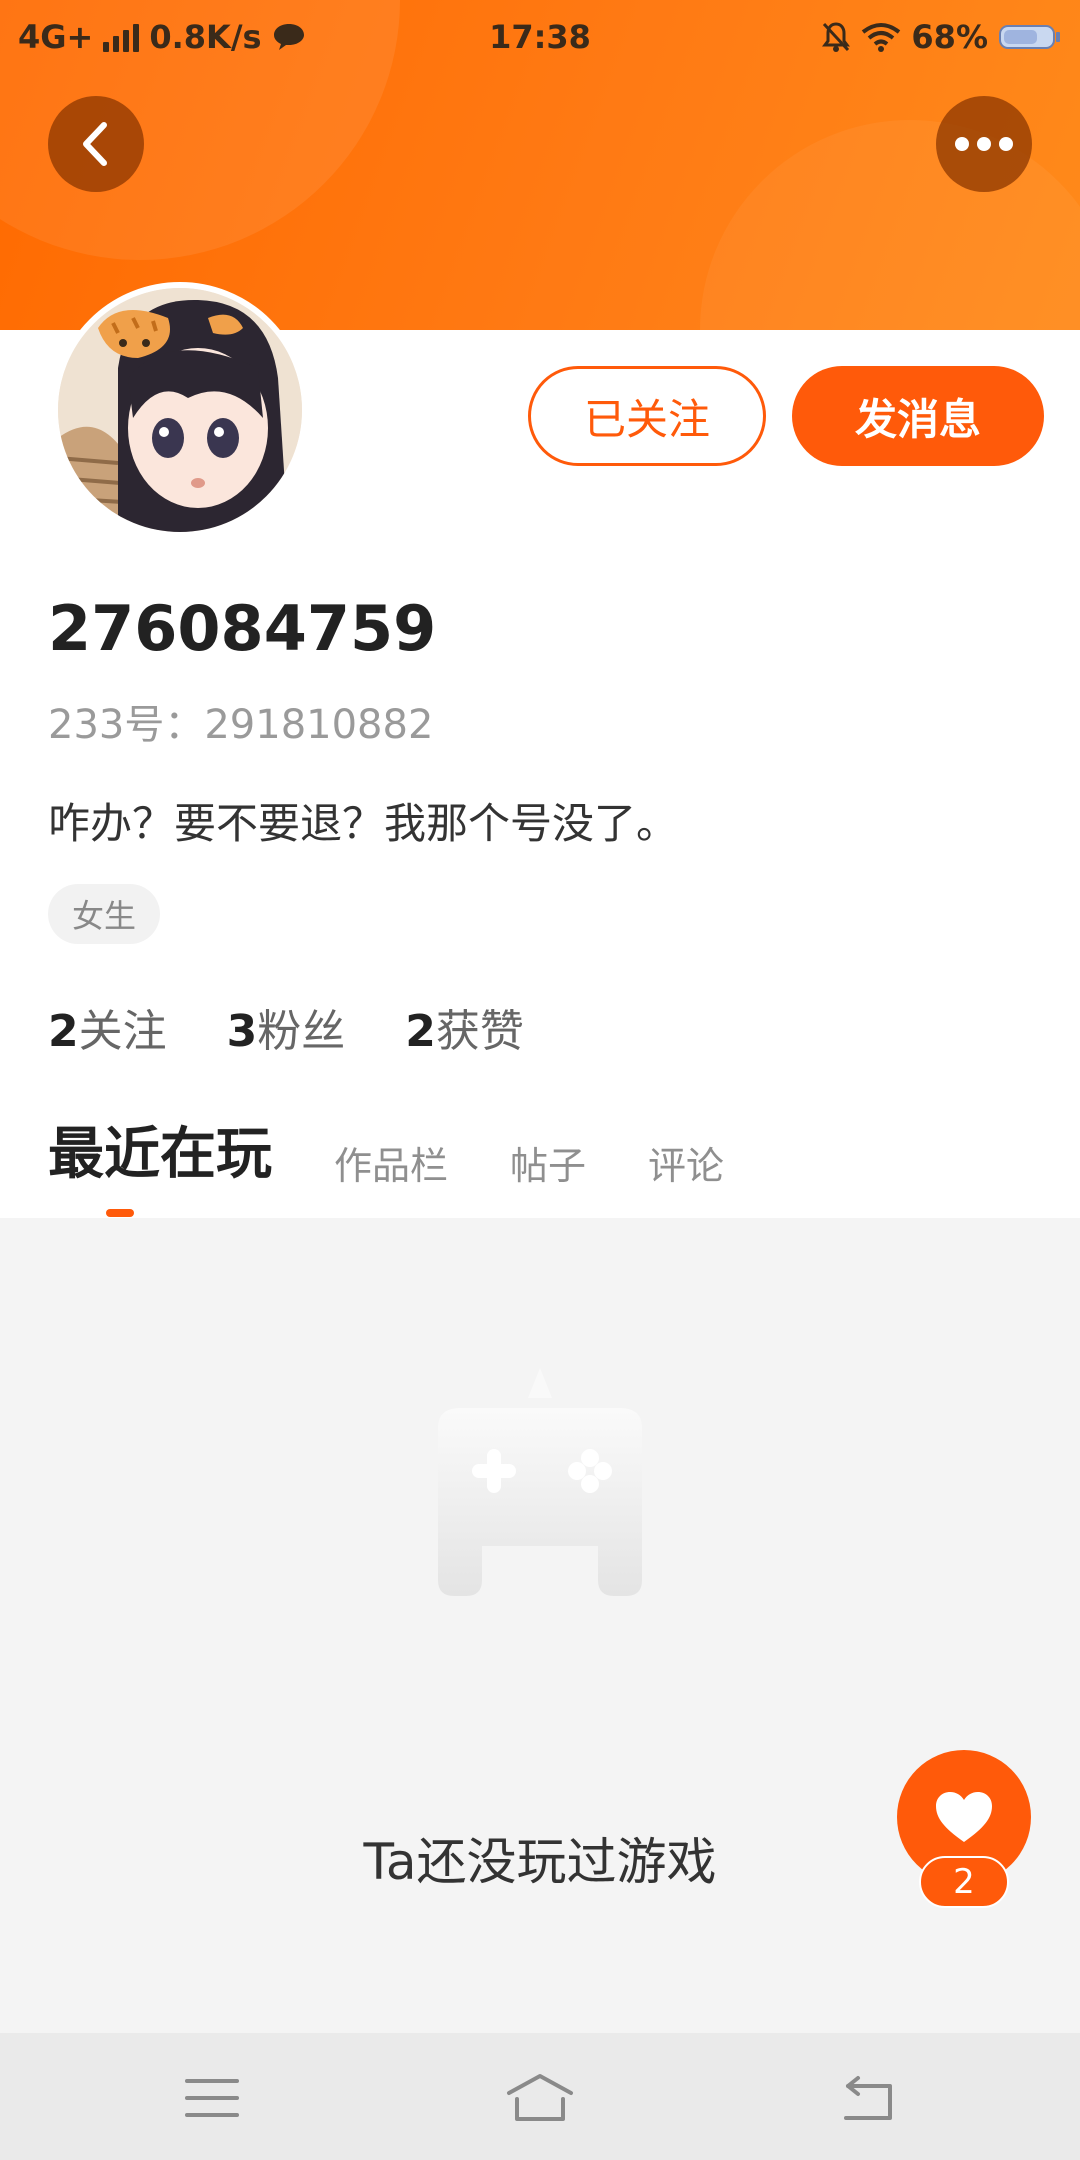 The width and height of the screenshot is (1080, 2160). I want to click on send-message-button: 发消息, so click(918, 416).